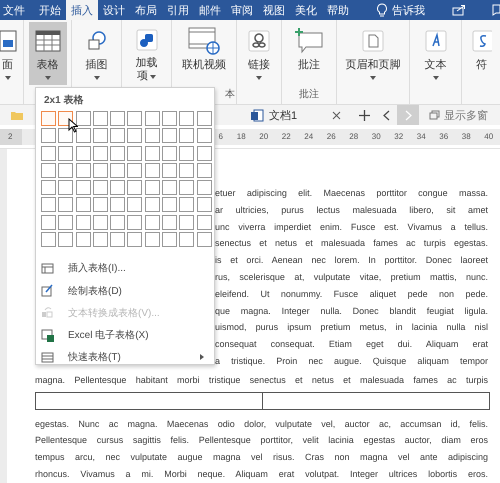 This screenshot has height=483, width=500. I want to click on lightbulb-icon, so click(382, 10).